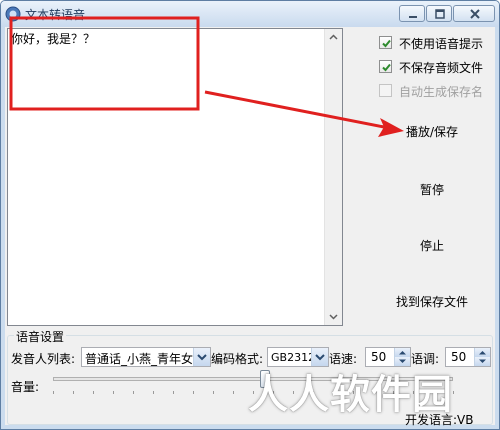 The image size is (500, 430). I want to click on speaker-app-icon, so click(13, 14).